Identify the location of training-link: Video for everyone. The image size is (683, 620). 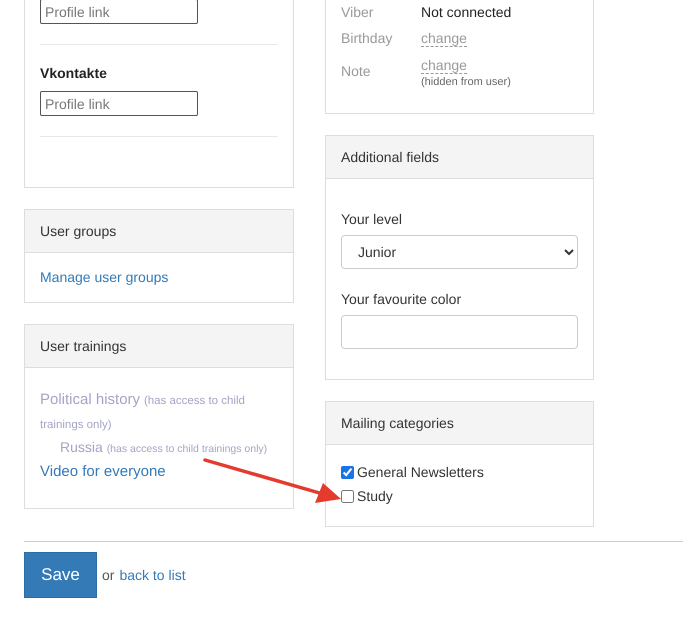
(159, 471).